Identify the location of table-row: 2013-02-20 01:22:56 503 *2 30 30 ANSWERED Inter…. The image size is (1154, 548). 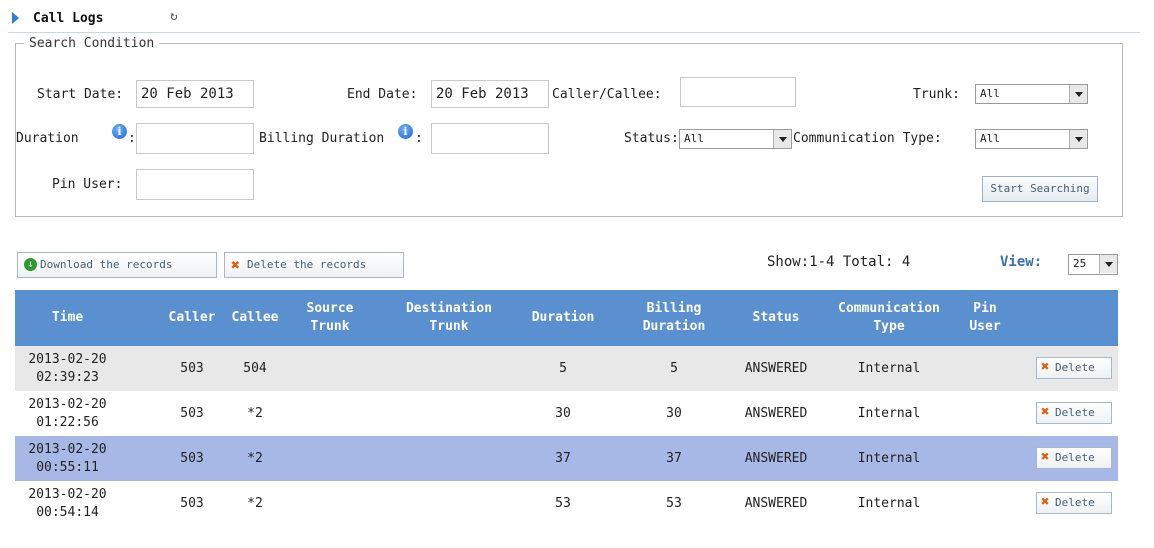
(566, 413).